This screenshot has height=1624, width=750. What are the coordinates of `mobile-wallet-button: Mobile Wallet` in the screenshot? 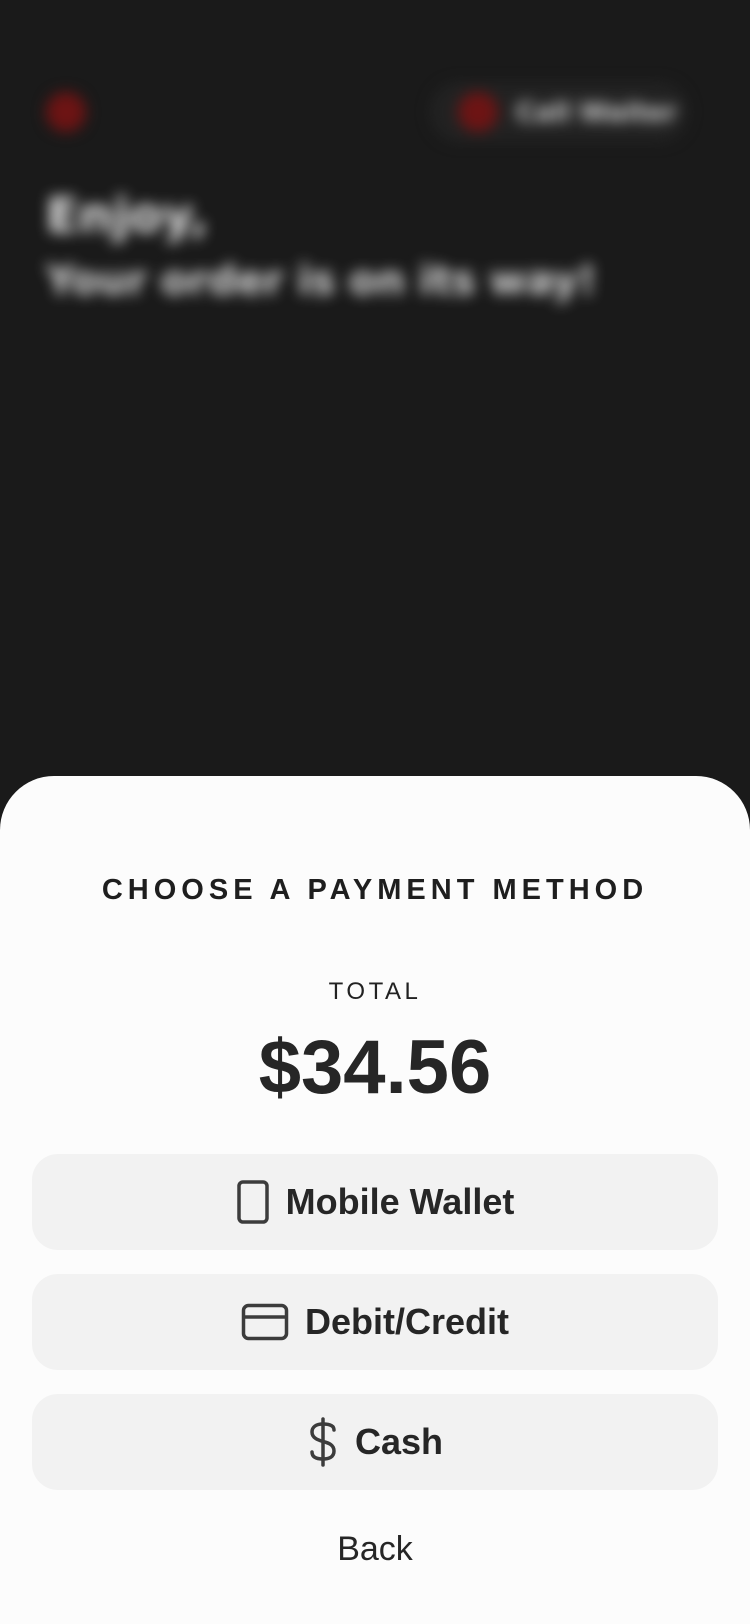 It's located at (375, 1202).